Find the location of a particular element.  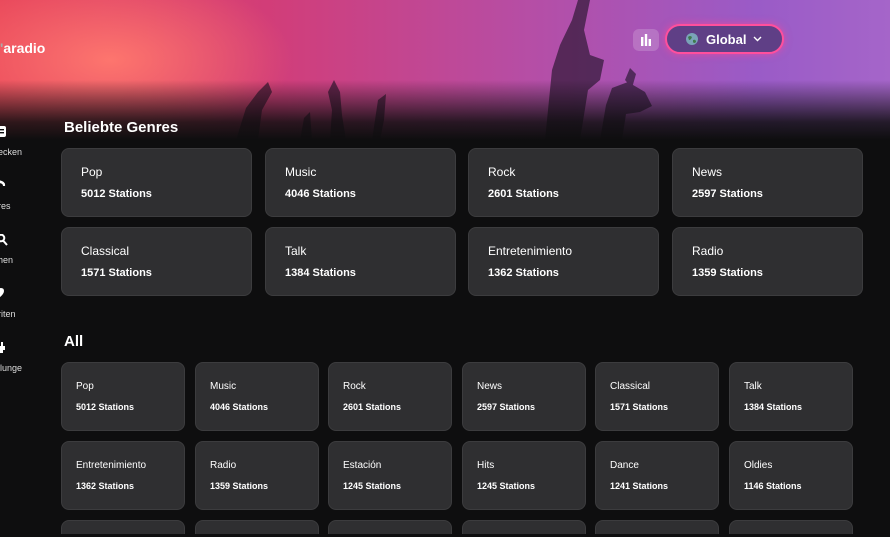

region-label: Global is located at coordinates (726, 39).